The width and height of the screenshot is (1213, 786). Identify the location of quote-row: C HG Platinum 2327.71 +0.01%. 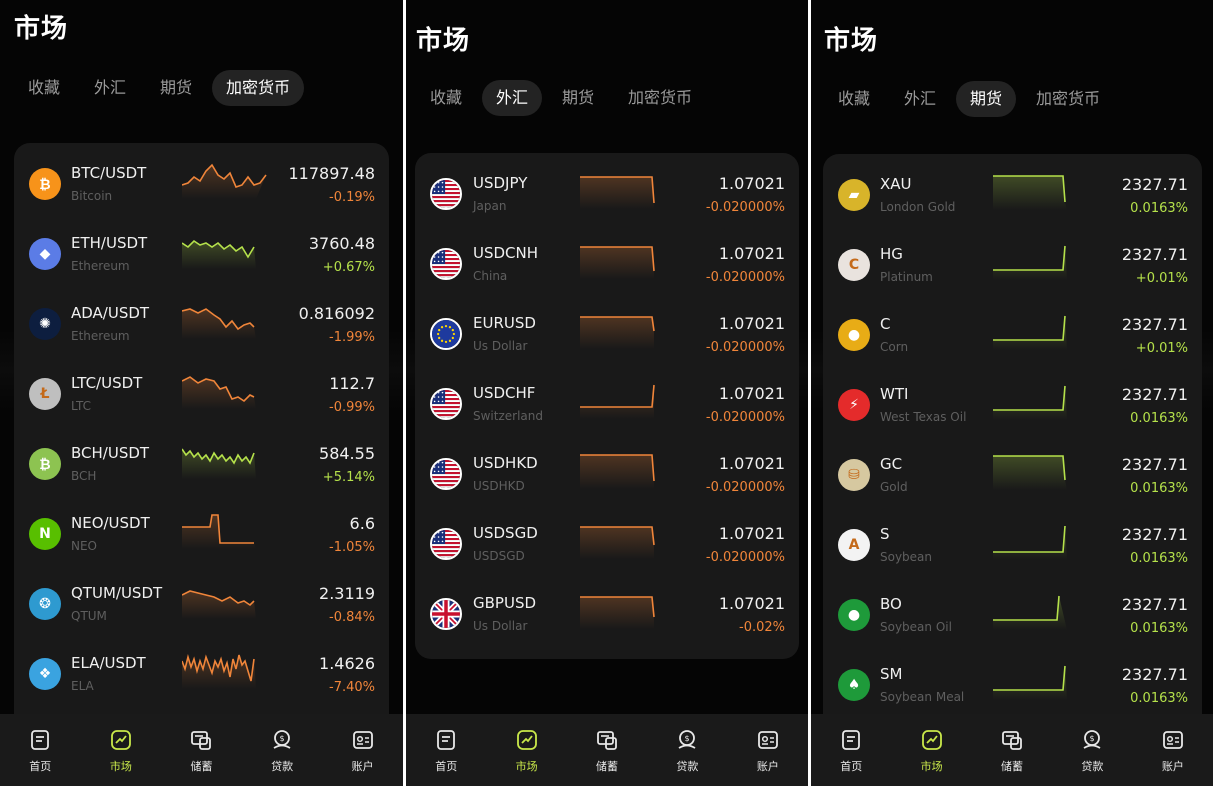
(1012, 267).